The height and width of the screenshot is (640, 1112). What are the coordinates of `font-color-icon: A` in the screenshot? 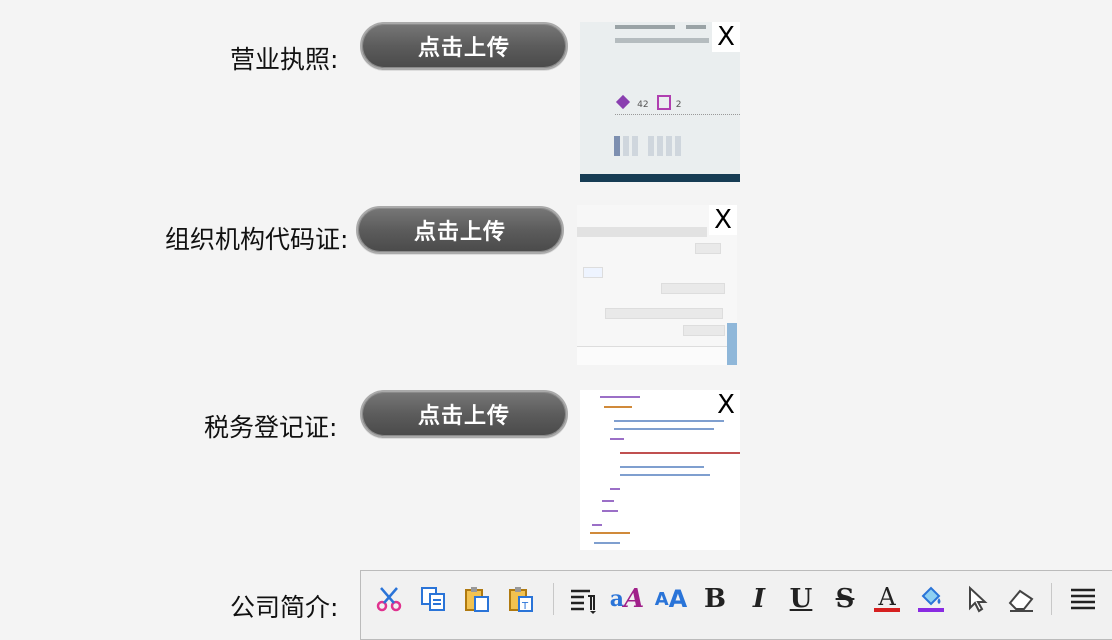 It's located at (887, 599).